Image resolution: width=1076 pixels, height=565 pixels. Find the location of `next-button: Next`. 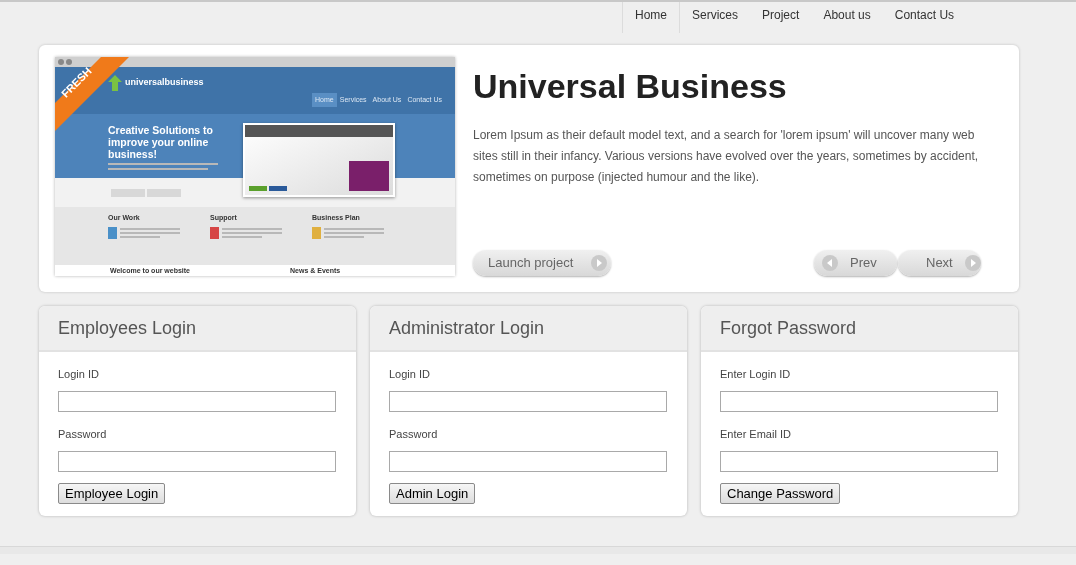

next-button: Next is located at coordinates (939, 263).